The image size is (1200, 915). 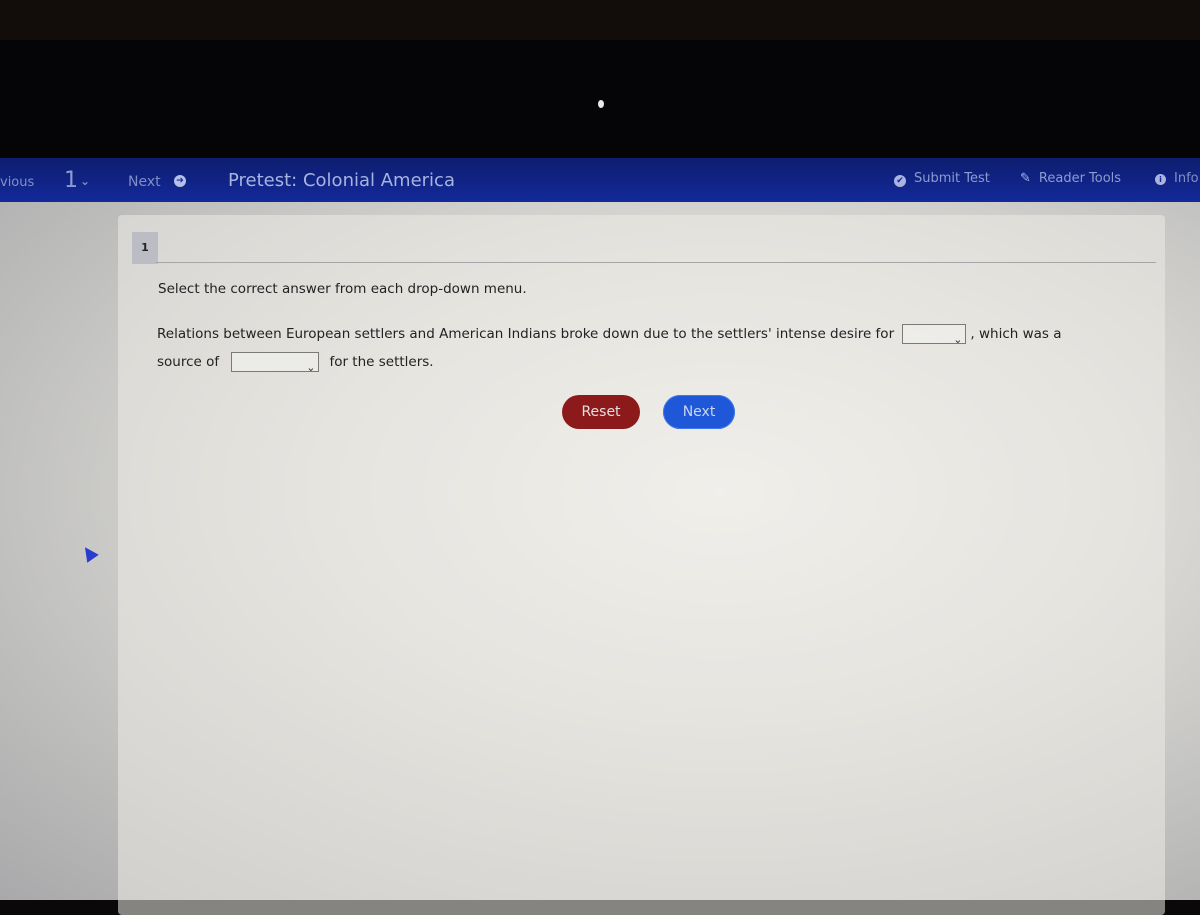 I want to click on next-button: Next, so click(x=699, y=412).